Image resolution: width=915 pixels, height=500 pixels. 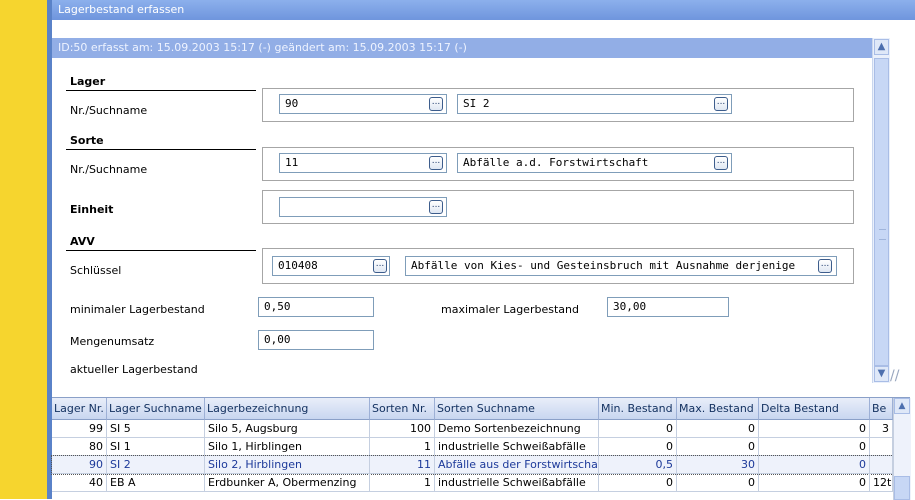 I want to click on cell-lagerbezeichnung: Silo 5, Augsburg, so click(x=287, y=429).